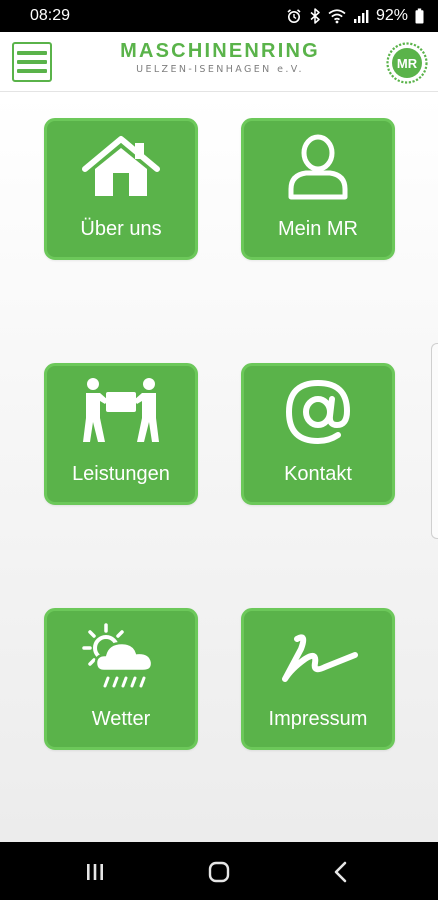  What do you see at coordinates (294, 16) in the screenshot?
I see `alarm-icon` at bounding box center [294, 16].